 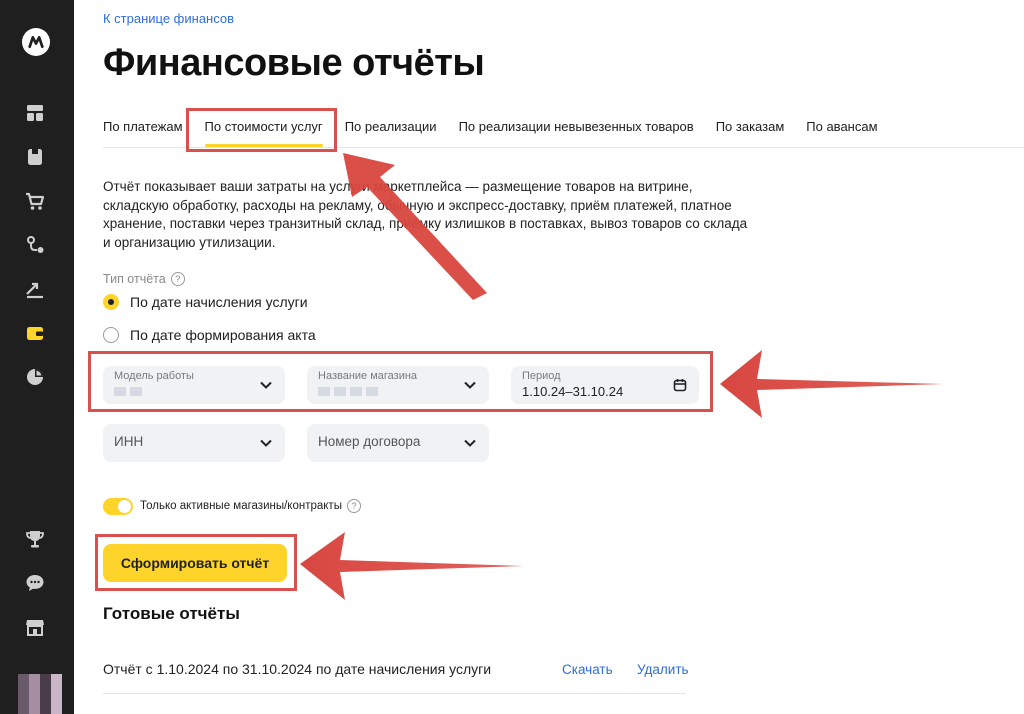 What do you see at coordinates (294, 63) in the screenshot?
I see `page-title: Финансовые отчёты` at bounding box center [294, 63].